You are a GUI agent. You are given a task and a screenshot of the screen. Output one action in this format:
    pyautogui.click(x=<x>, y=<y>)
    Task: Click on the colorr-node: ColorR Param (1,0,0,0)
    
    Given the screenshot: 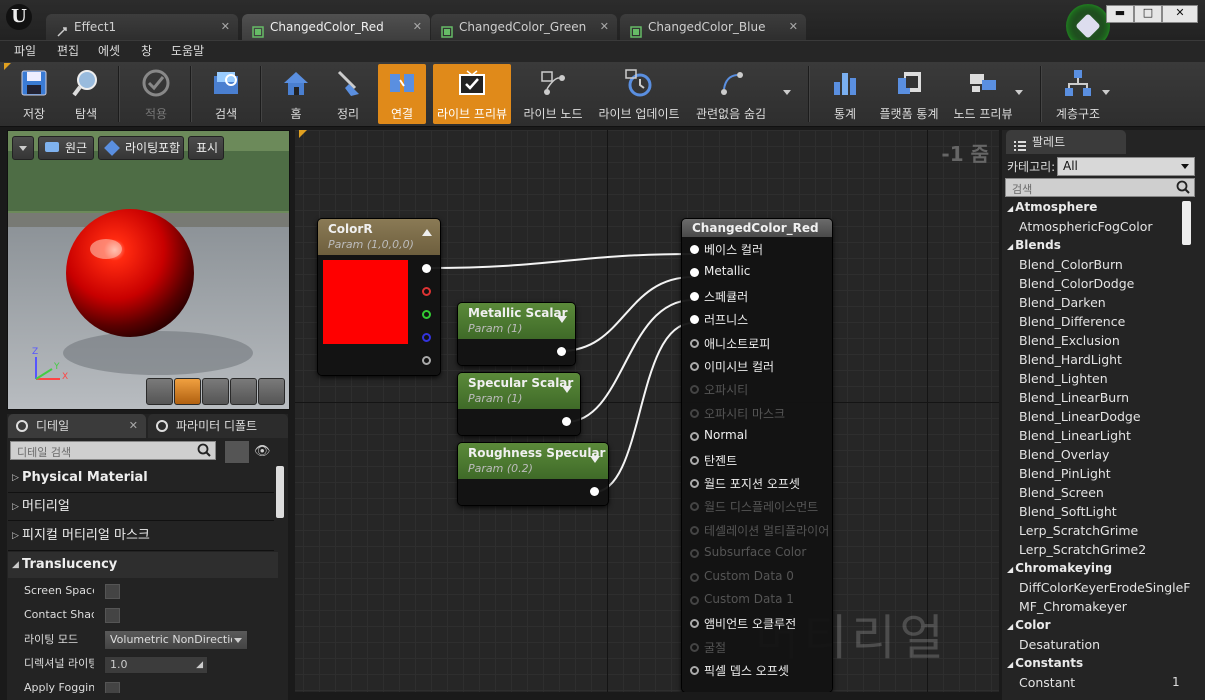 What is the action you would take?
    pyautogui.click(x=379, y=297)
    